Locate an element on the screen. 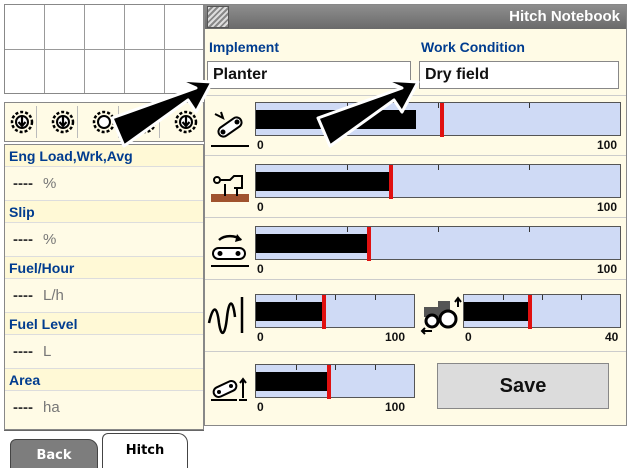 This screenshot has height=468, width=631. save-button: Save is located at coordinates (523, 386).